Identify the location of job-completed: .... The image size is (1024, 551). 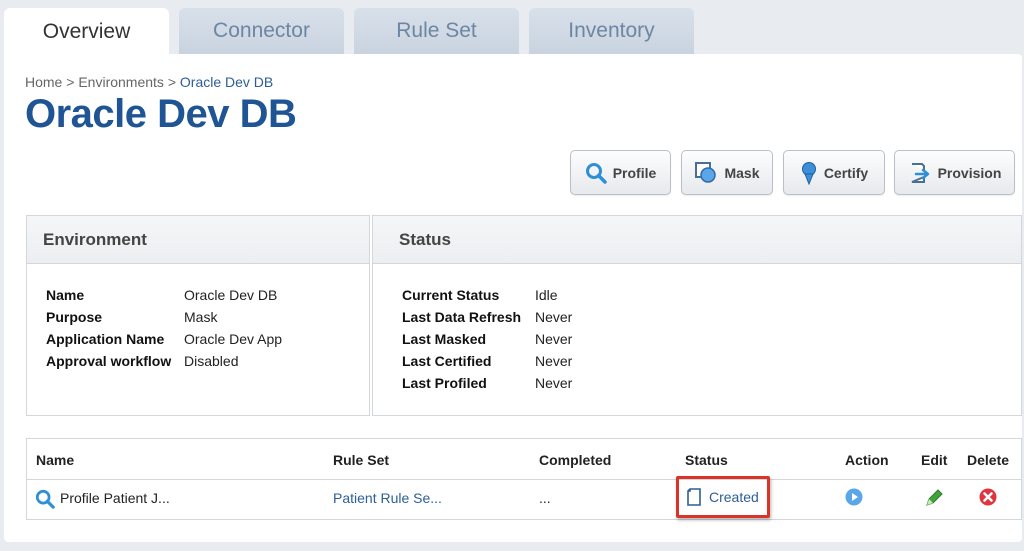
(545, 498).